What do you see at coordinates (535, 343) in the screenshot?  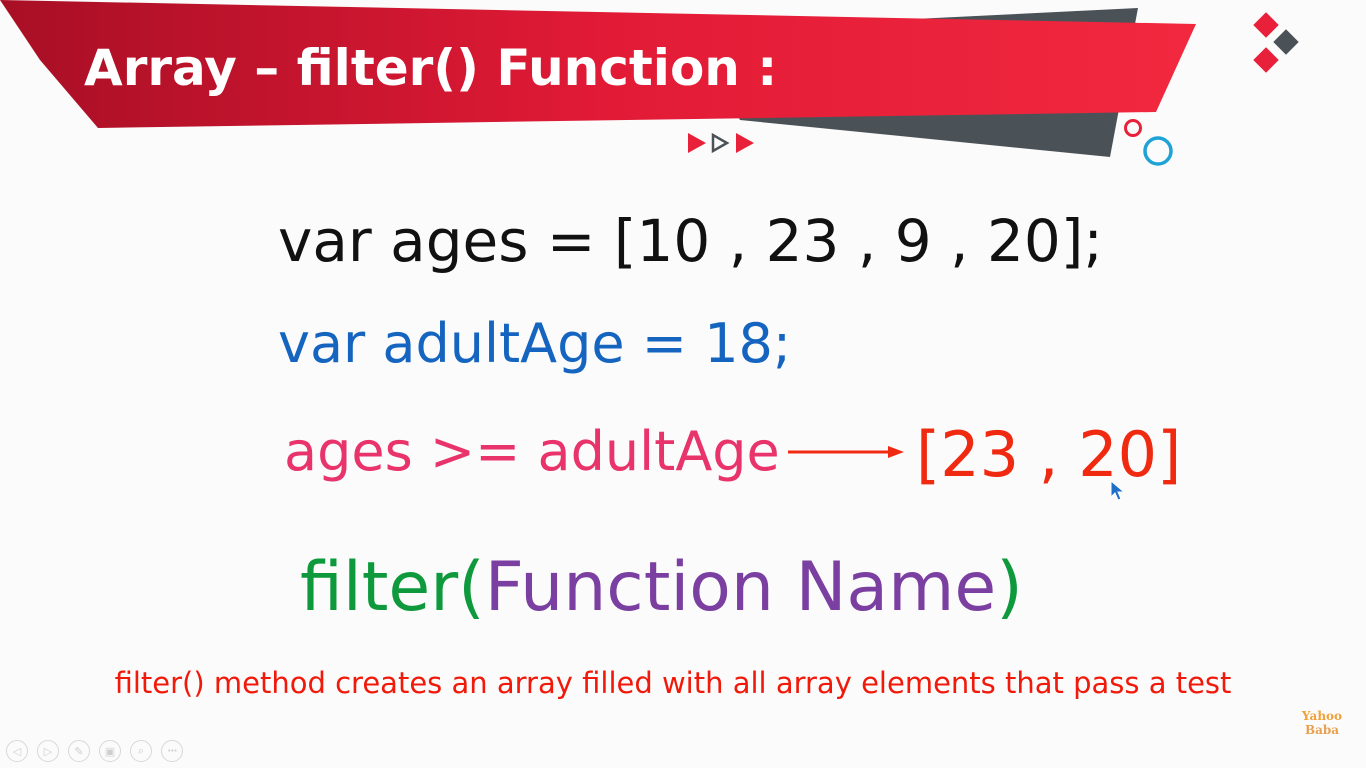 I see `adult-age-declaration: var adultAge = 18;` at bounding box center [535, 343].